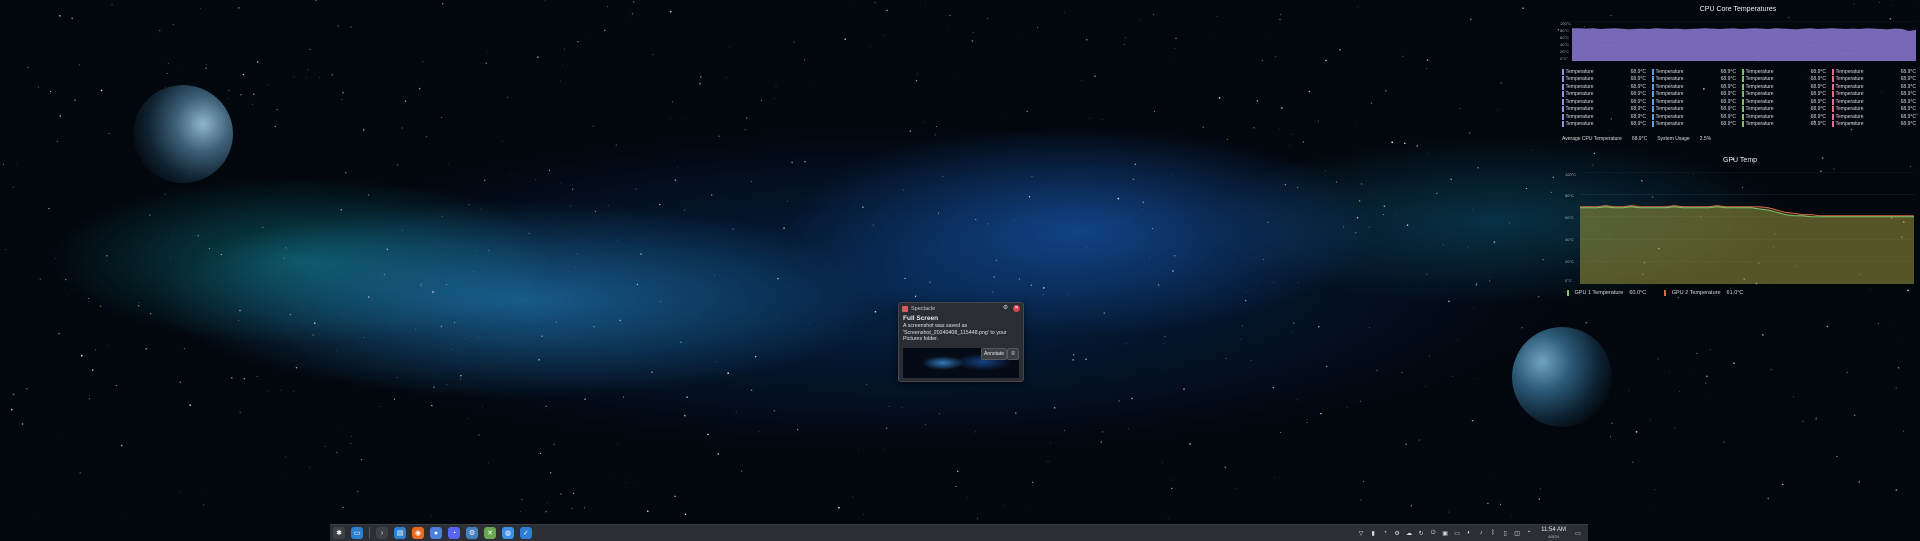 The height and width of the screenshot is (541, 1920). What do you see at coordinates (1361, 533) in the screenshot?
I see `vpn-icon: ▽` at bounding box center [1361, 533].